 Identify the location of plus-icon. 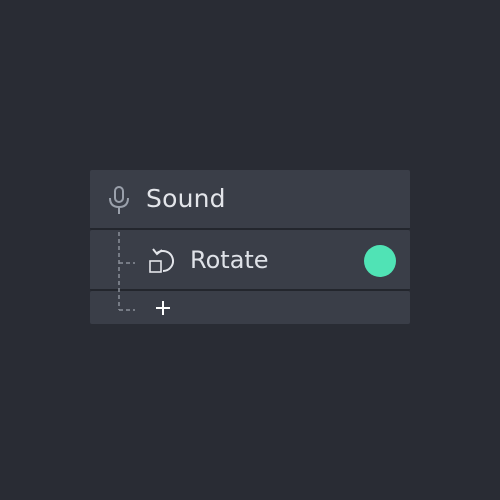
(163, 308).